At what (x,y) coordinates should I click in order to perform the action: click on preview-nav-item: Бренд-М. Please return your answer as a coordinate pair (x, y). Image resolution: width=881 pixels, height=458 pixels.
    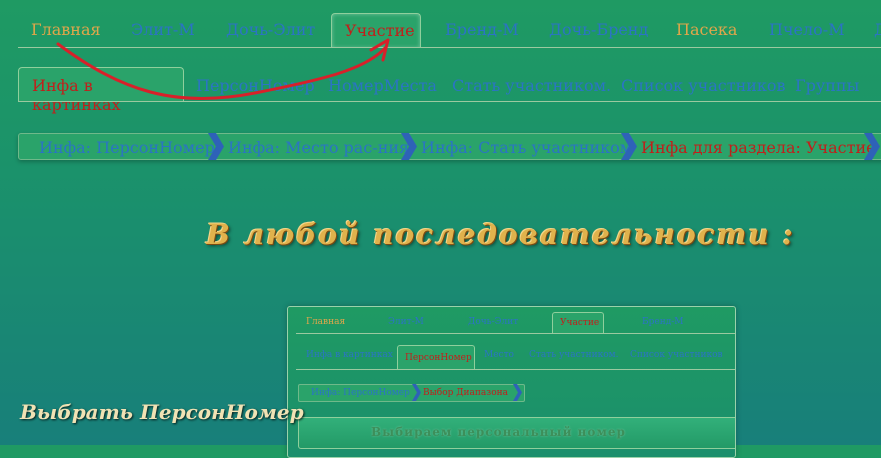
    Looking at the image, I should click on (663, 322).